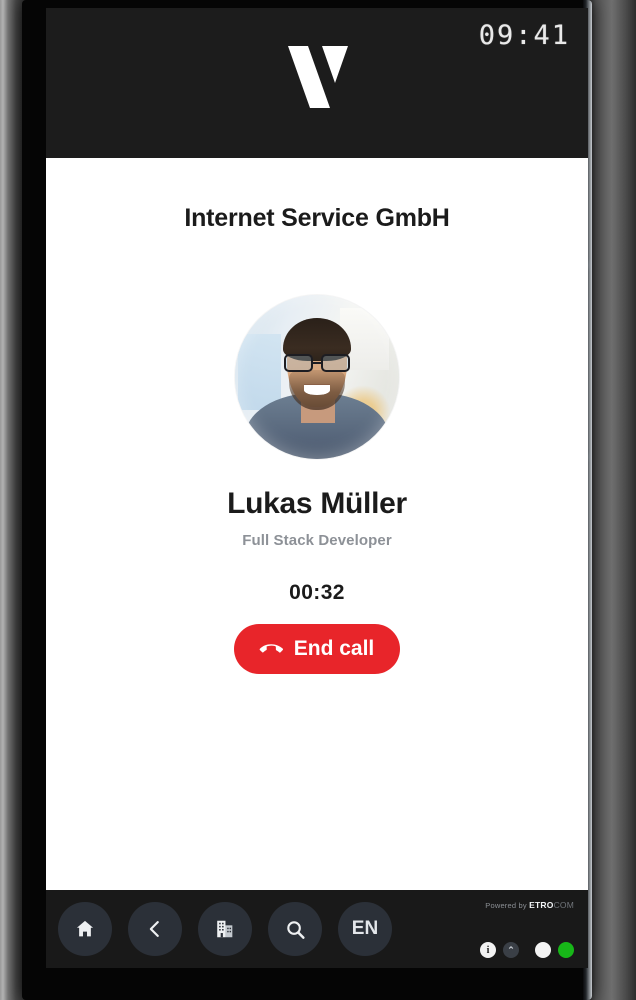 The height and width of the screenshot is (1000, 636). I want to click on person-role: Full Stack Developer, so click(317, 540).